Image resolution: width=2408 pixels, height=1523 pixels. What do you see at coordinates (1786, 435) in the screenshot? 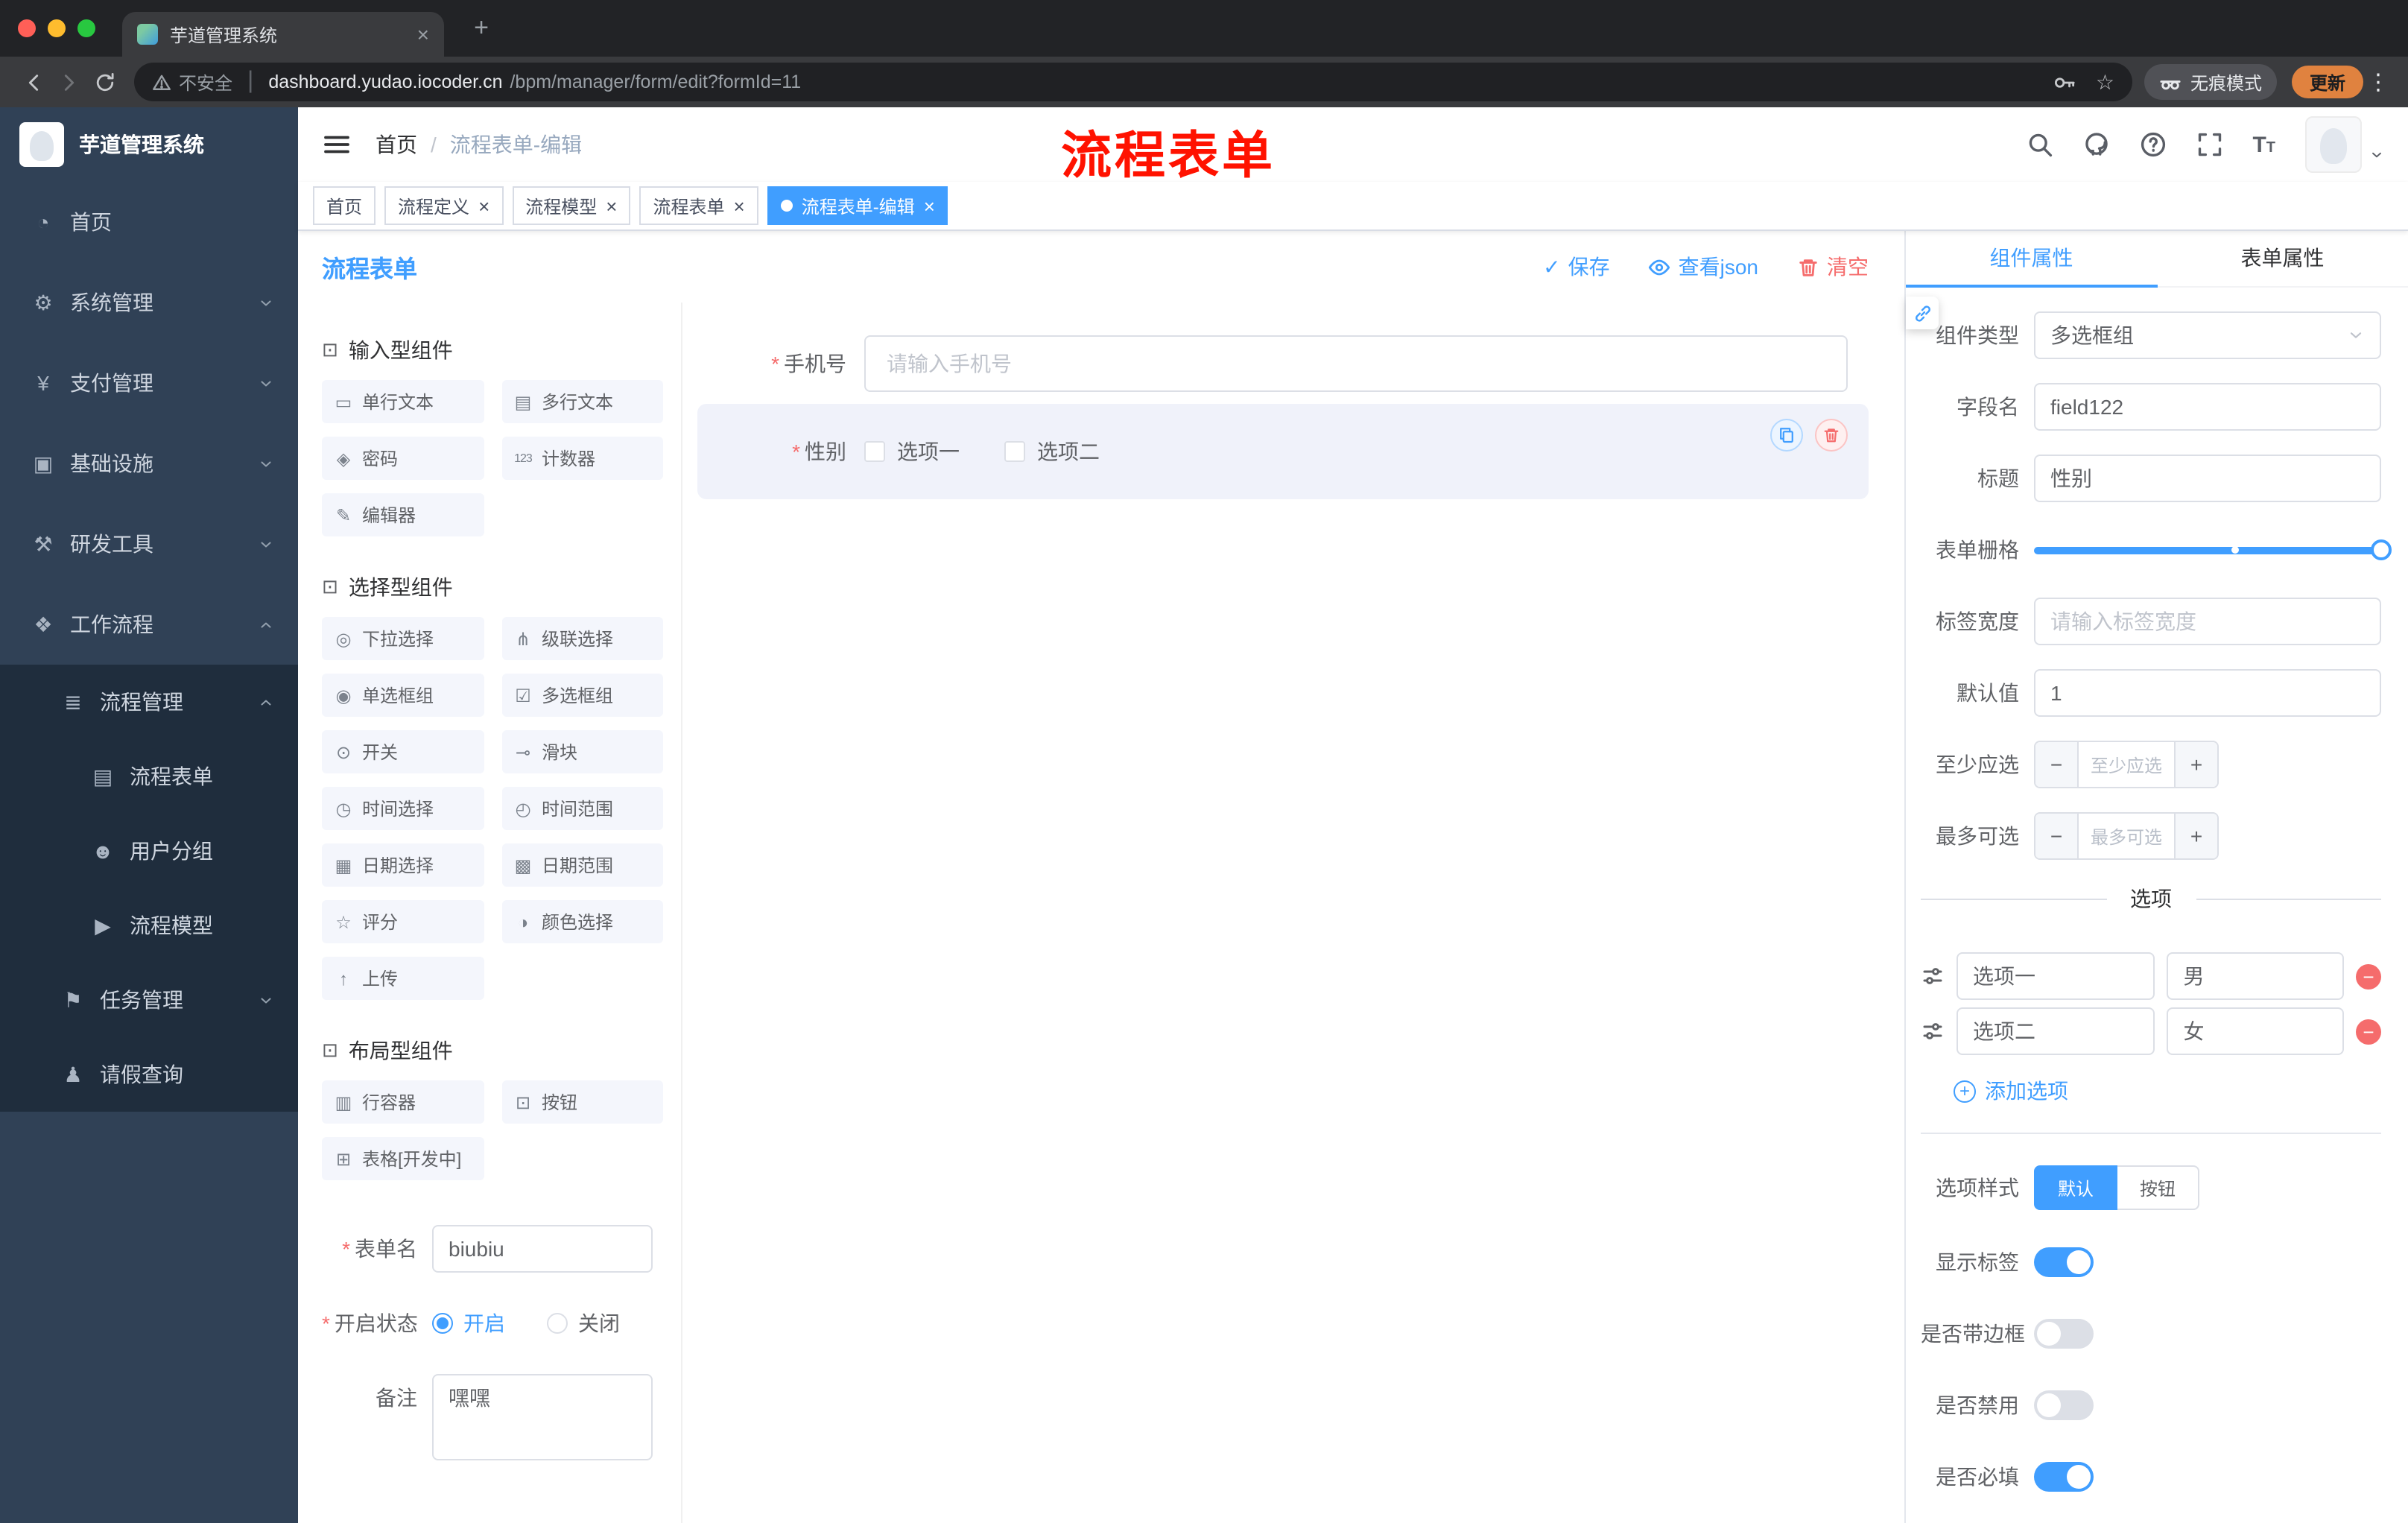
I see `copy-component-button` at bounding box center [1786, 435].